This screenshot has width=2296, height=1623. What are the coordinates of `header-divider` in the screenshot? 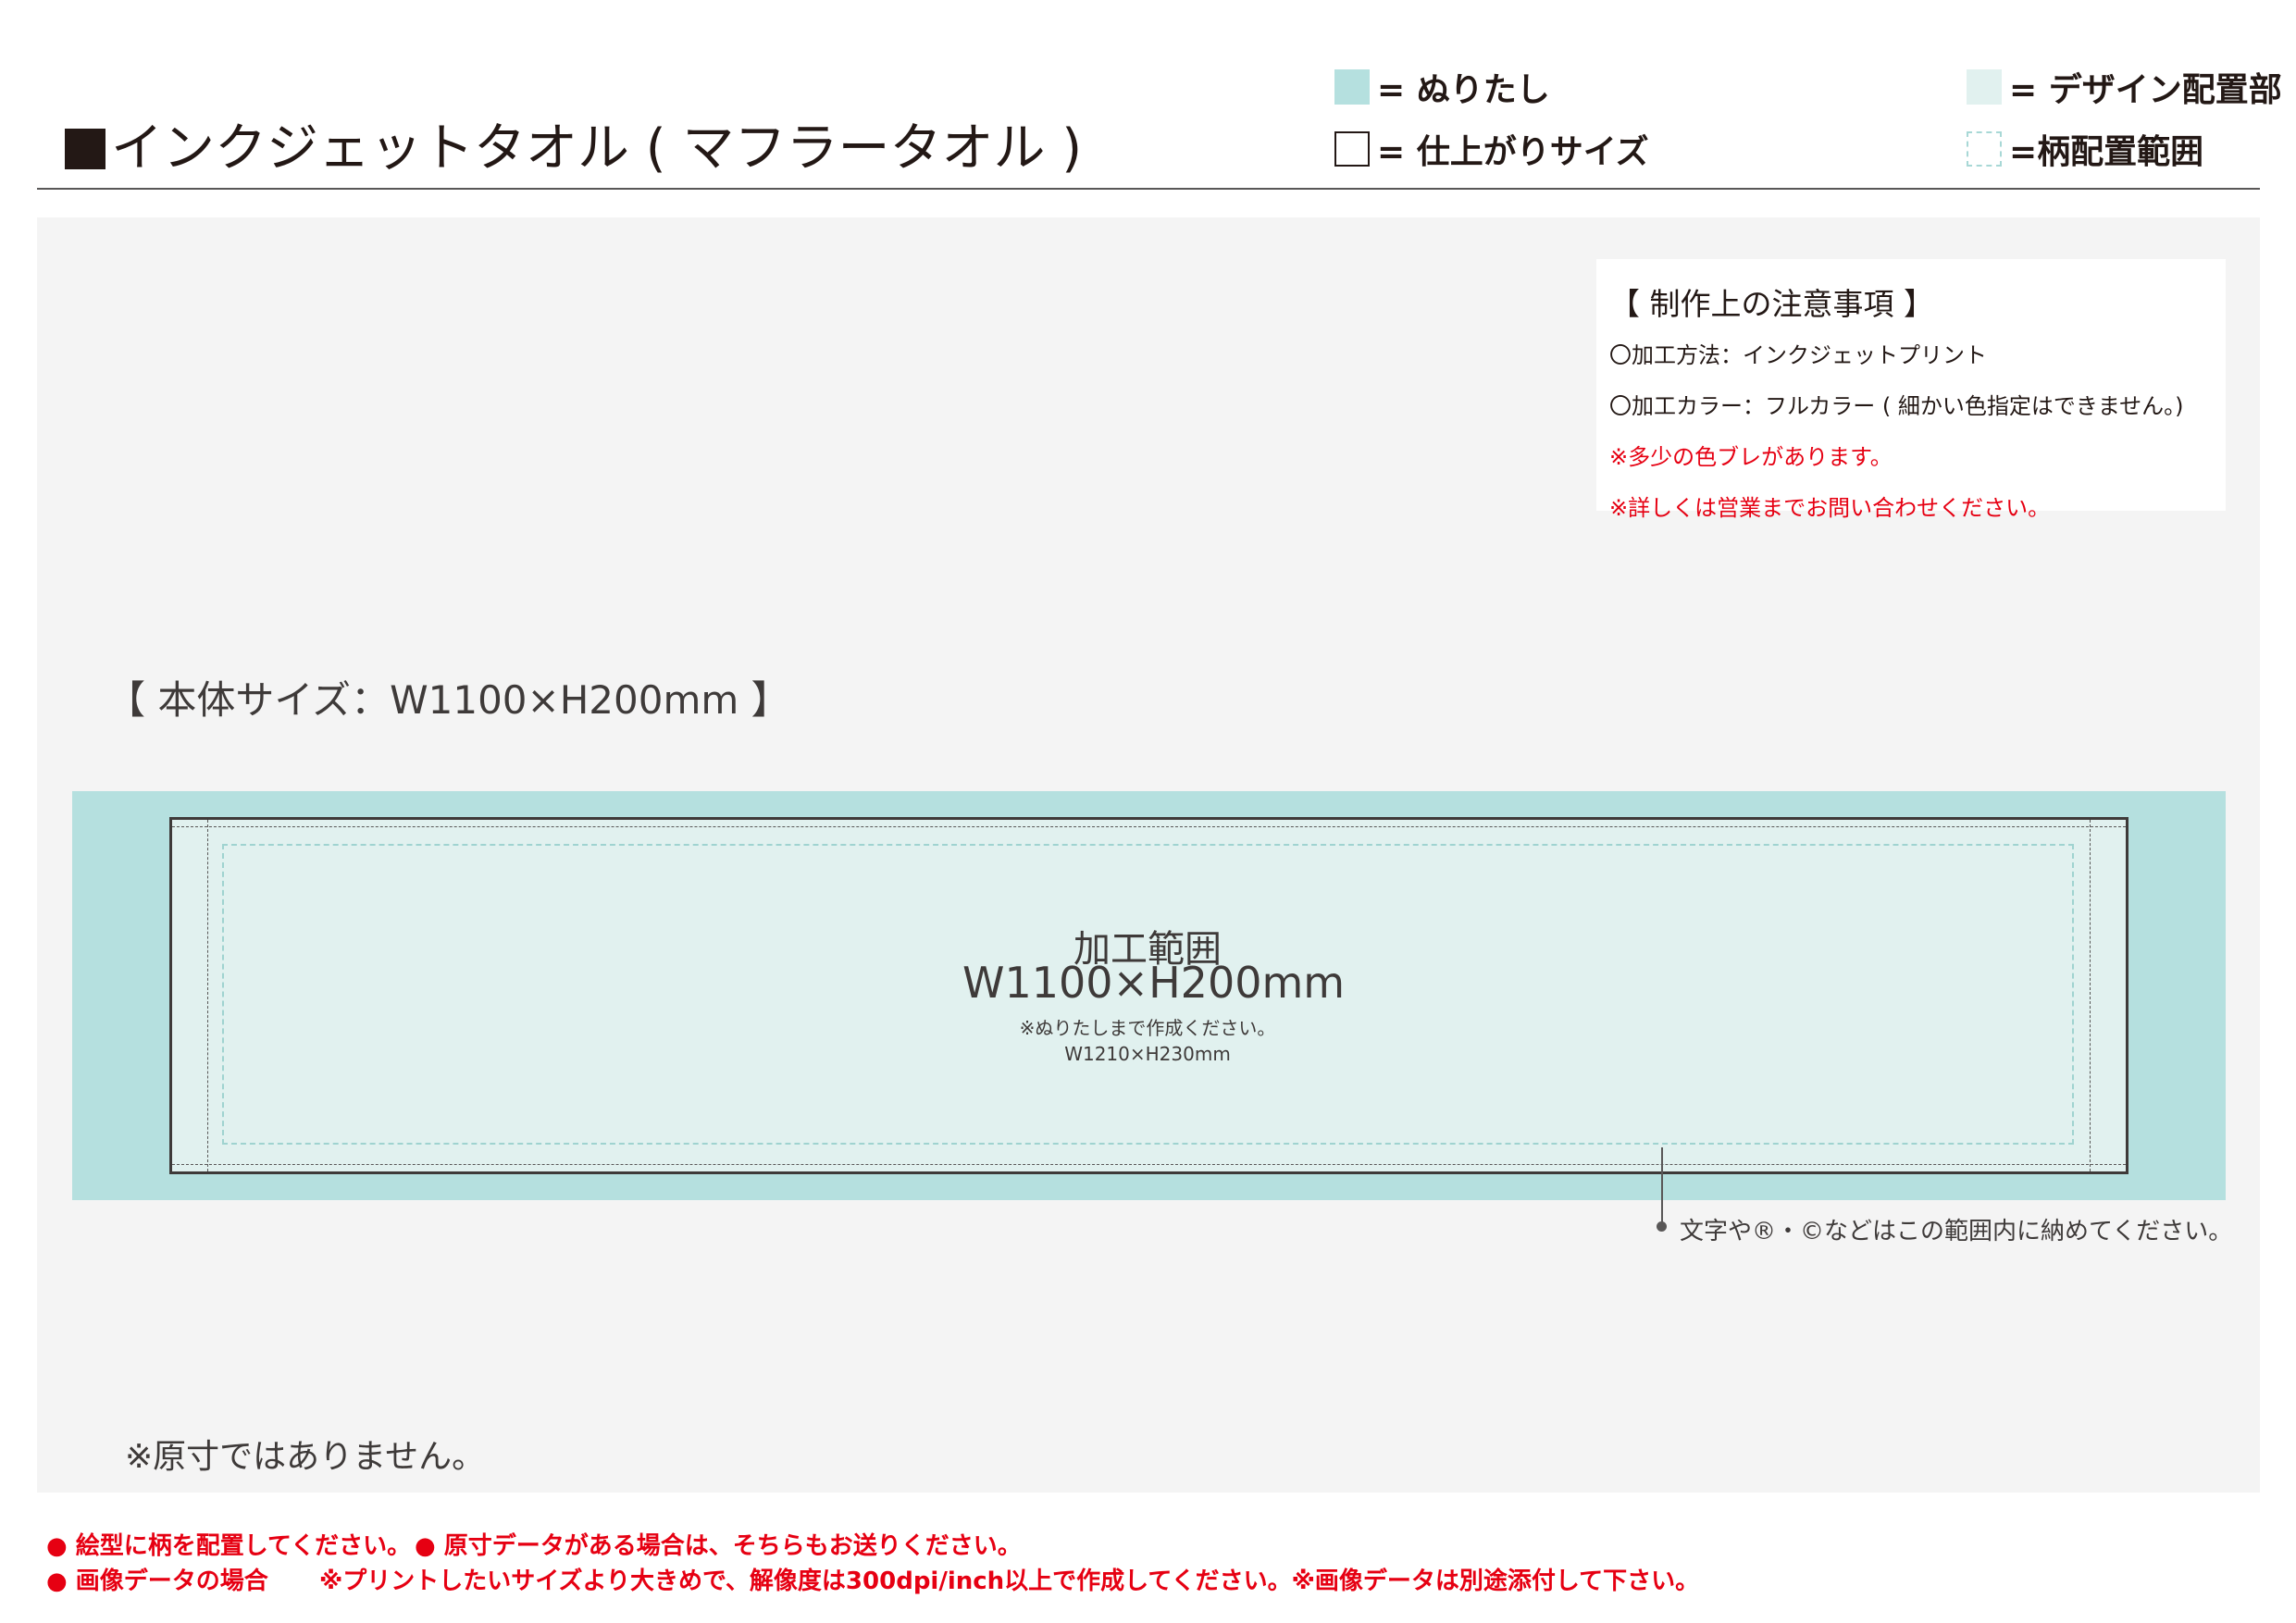 It's located at (1149, 189).